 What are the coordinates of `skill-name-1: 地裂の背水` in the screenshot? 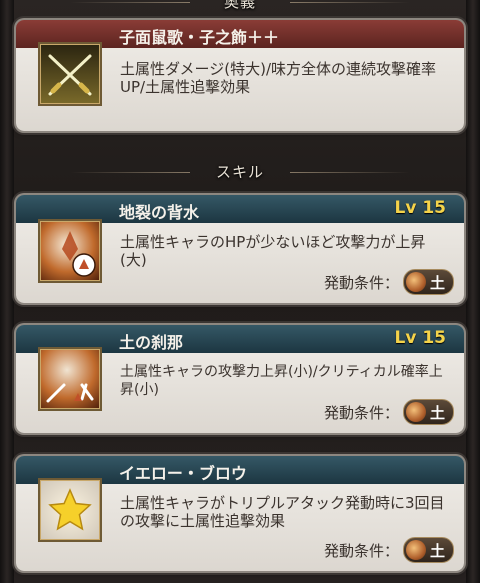 It's located at (159, 212).